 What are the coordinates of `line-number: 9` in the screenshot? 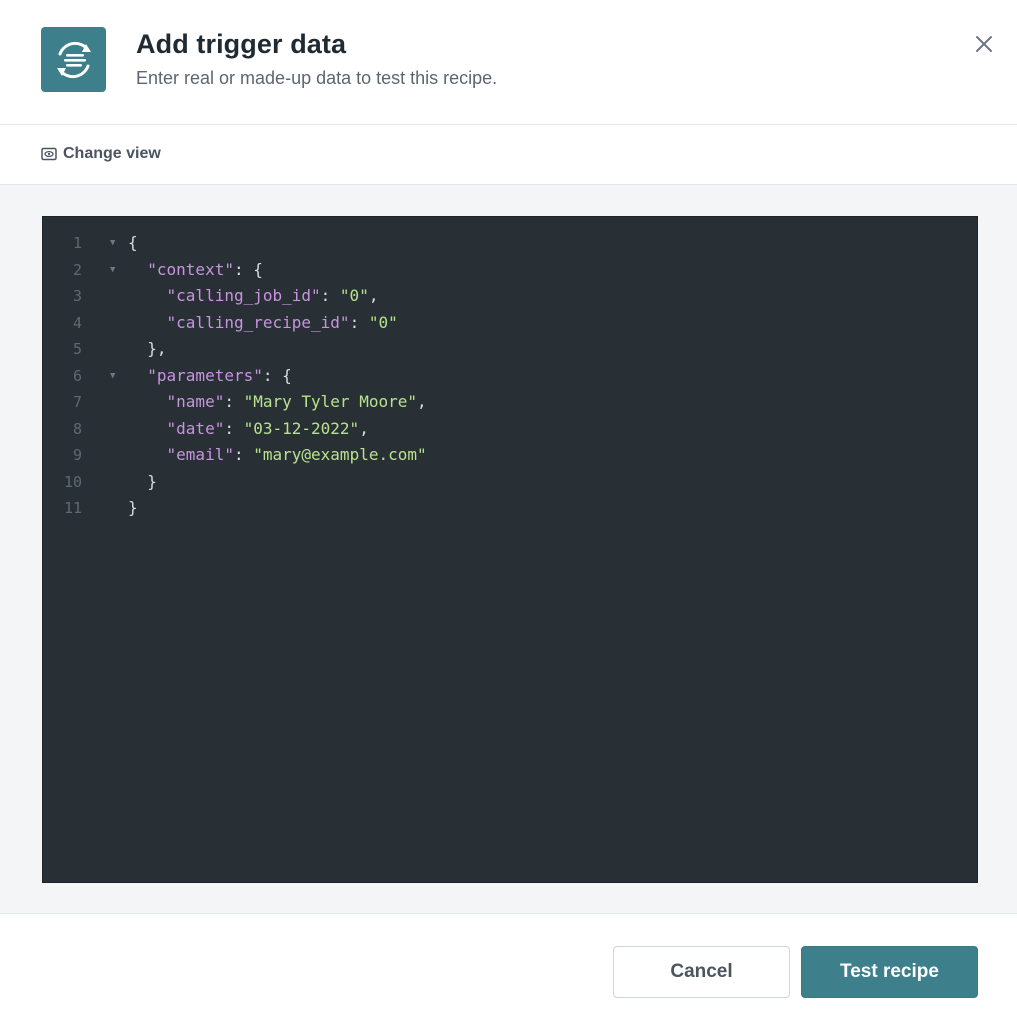 It's located at (77, 455).